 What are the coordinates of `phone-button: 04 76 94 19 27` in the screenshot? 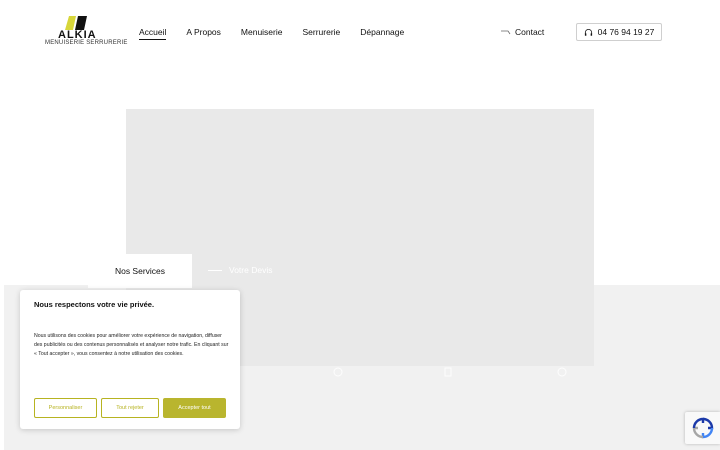 It's located at (619, 32).